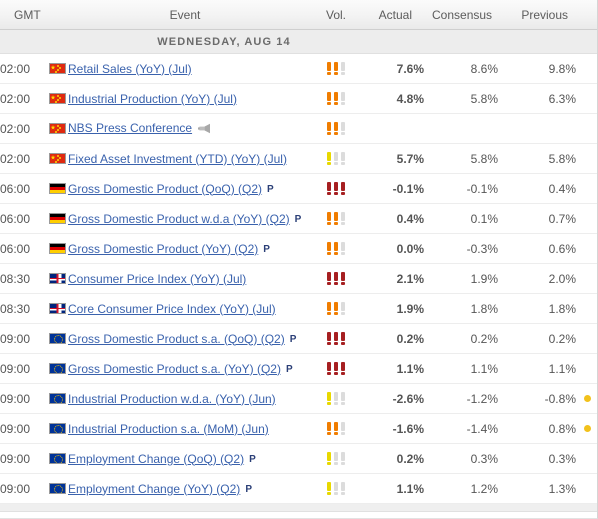 The width and height of the screenshot is (598, 519). I want to click on column-header-actual: Actual, so click(393, 15).